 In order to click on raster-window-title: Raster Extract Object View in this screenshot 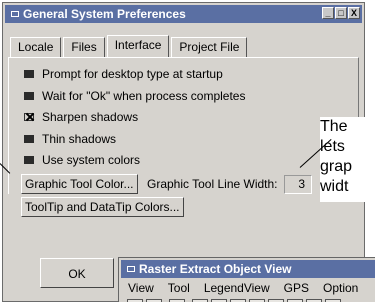, I will do `click(215, 269)`.